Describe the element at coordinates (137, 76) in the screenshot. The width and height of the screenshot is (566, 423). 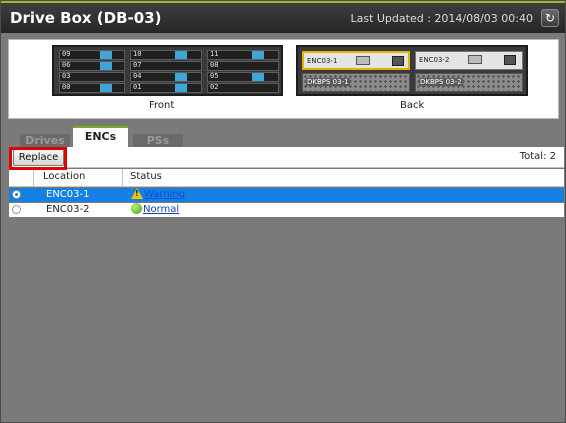
I see `slot-number: 04` at that location.